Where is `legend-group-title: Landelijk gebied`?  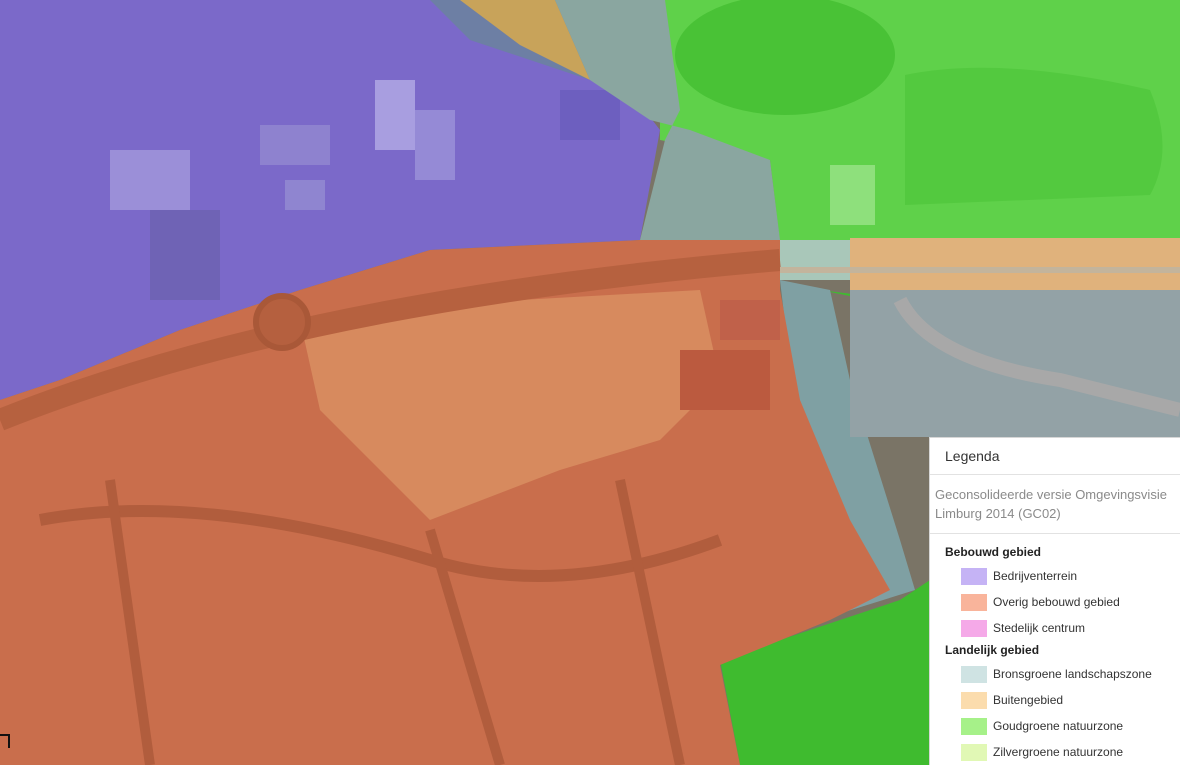 legend-group-title: Landelijk gebied is located at coordinates (992, 650).